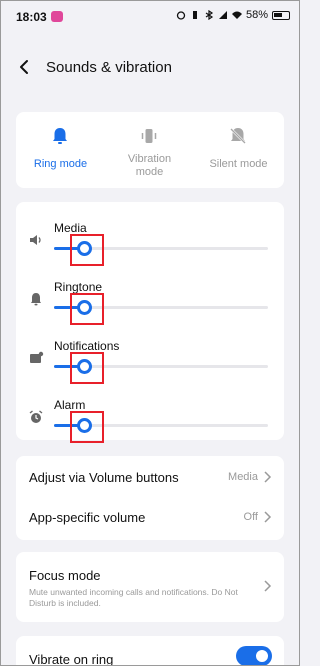 The width and height of the screenshot is (320, 666). What do you see at coordinates (149, 165) in the screenshot?
I see `vibration-mode-label: Vibration mode` at bounding box center [149, 165].